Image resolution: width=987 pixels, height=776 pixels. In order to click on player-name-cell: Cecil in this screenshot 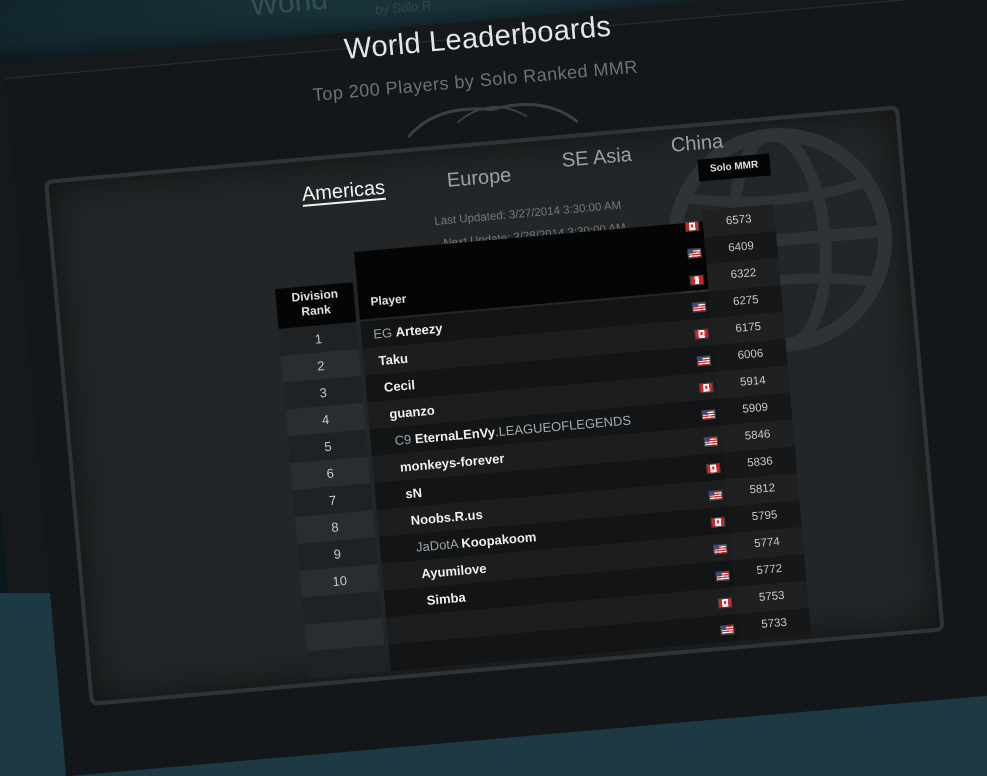, I will do `click(399, 386)`.